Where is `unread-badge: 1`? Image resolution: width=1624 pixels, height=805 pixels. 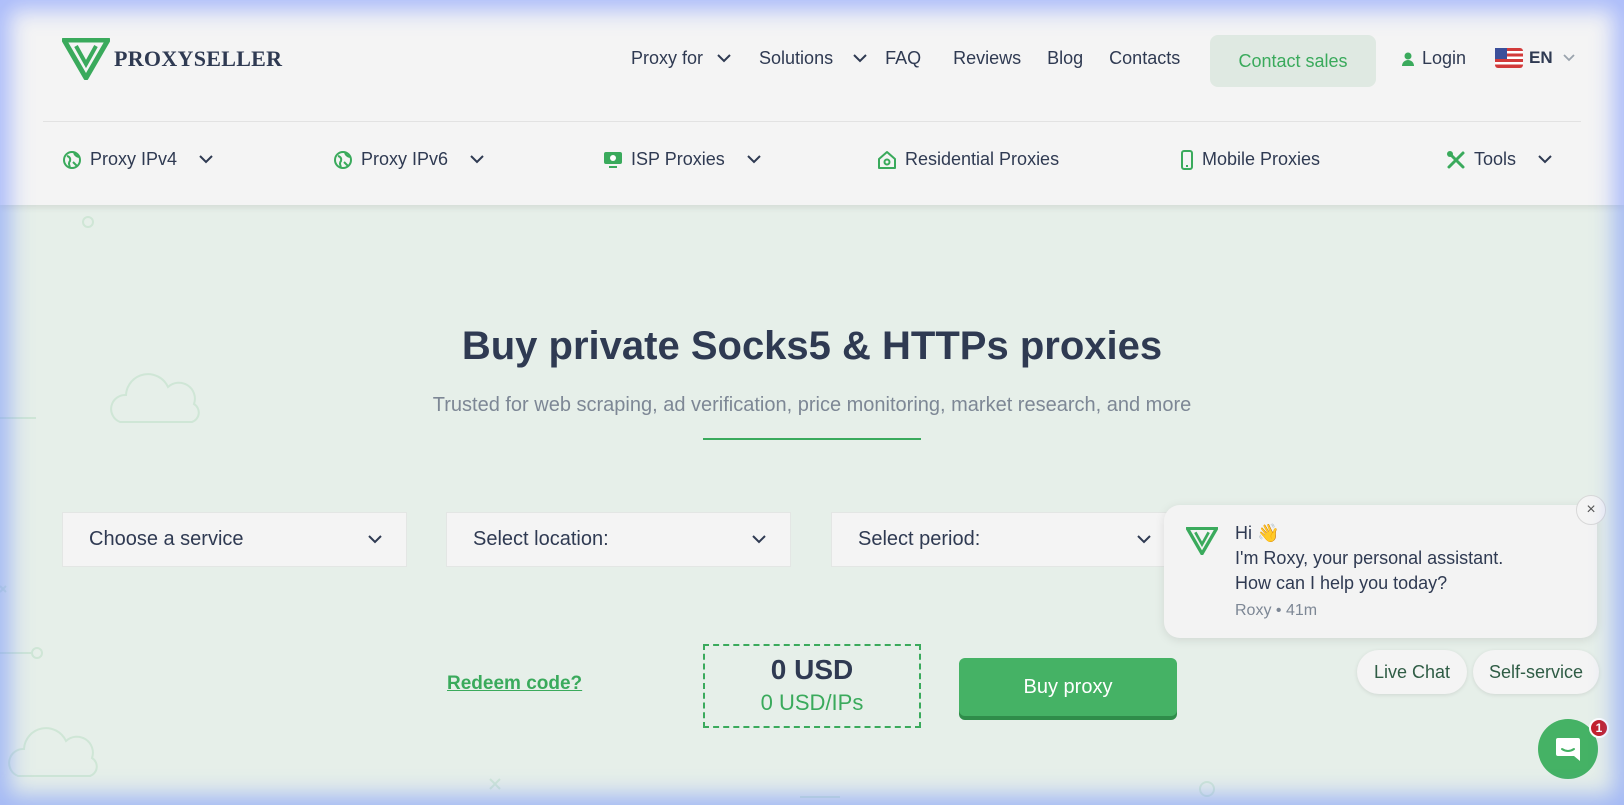 unread-badge: 1 is located at coordinates (1599, 728).